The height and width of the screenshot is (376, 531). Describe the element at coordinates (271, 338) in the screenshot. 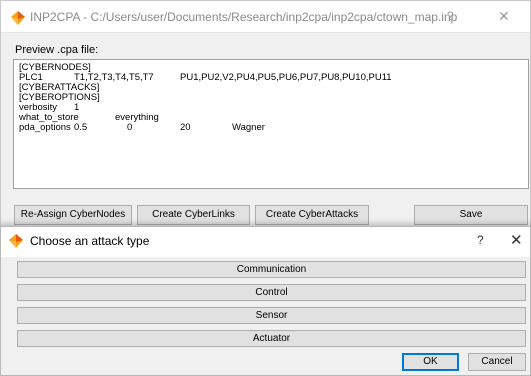

I see `actuator-button: Actuator` at that location.